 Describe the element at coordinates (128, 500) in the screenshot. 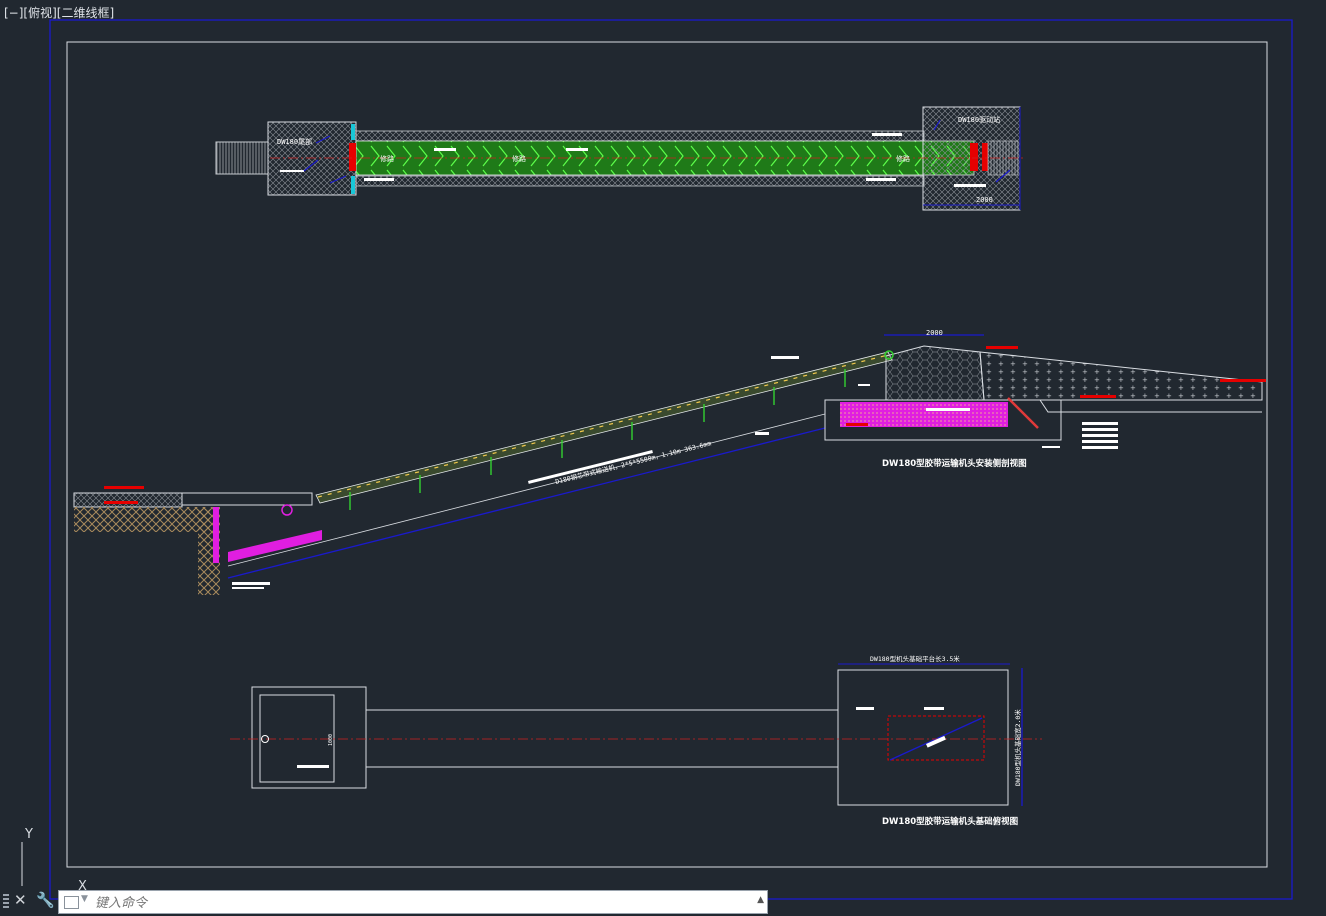

I see `ground-platform-left` at that location.